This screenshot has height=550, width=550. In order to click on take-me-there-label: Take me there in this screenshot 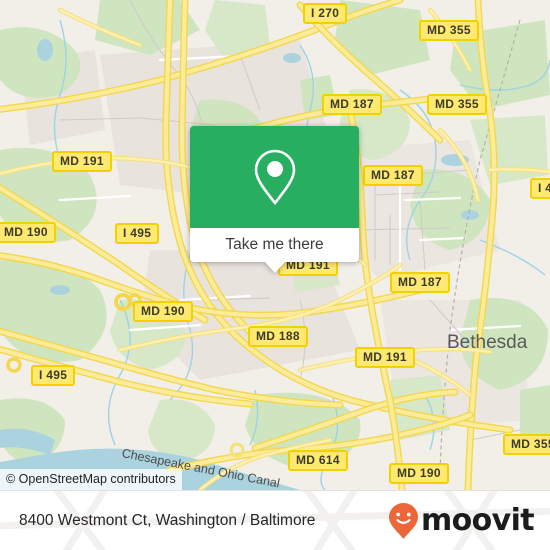, I will do `click(274, 244)`.